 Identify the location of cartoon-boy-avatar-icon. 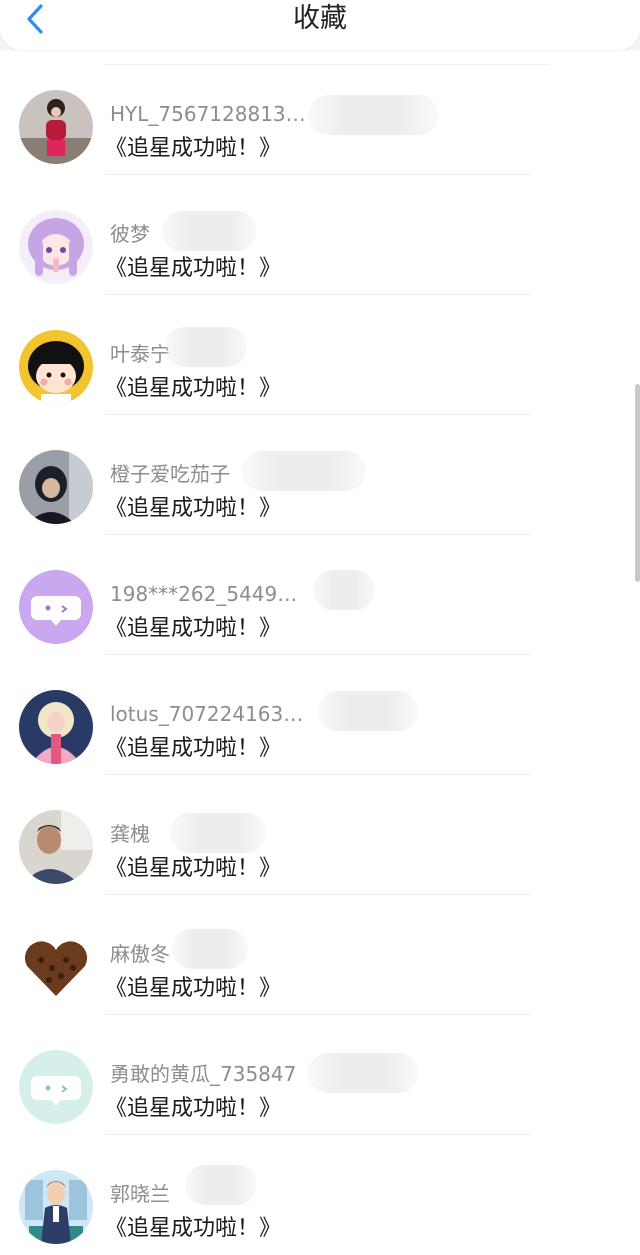
(56, 1207).